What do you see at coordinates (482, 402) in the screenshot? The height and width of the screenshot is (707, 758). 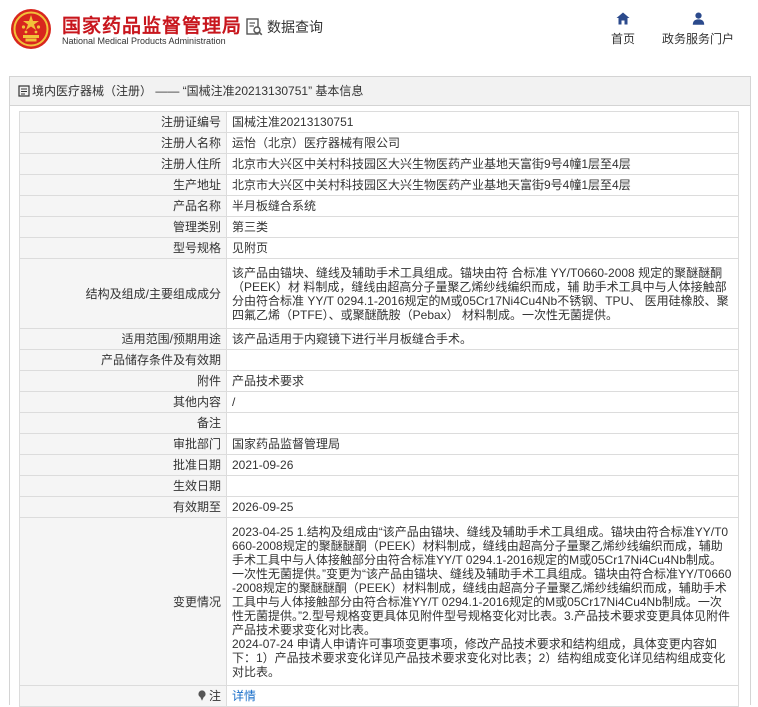 I see `field-value: /` at bounding box center [482, 402].